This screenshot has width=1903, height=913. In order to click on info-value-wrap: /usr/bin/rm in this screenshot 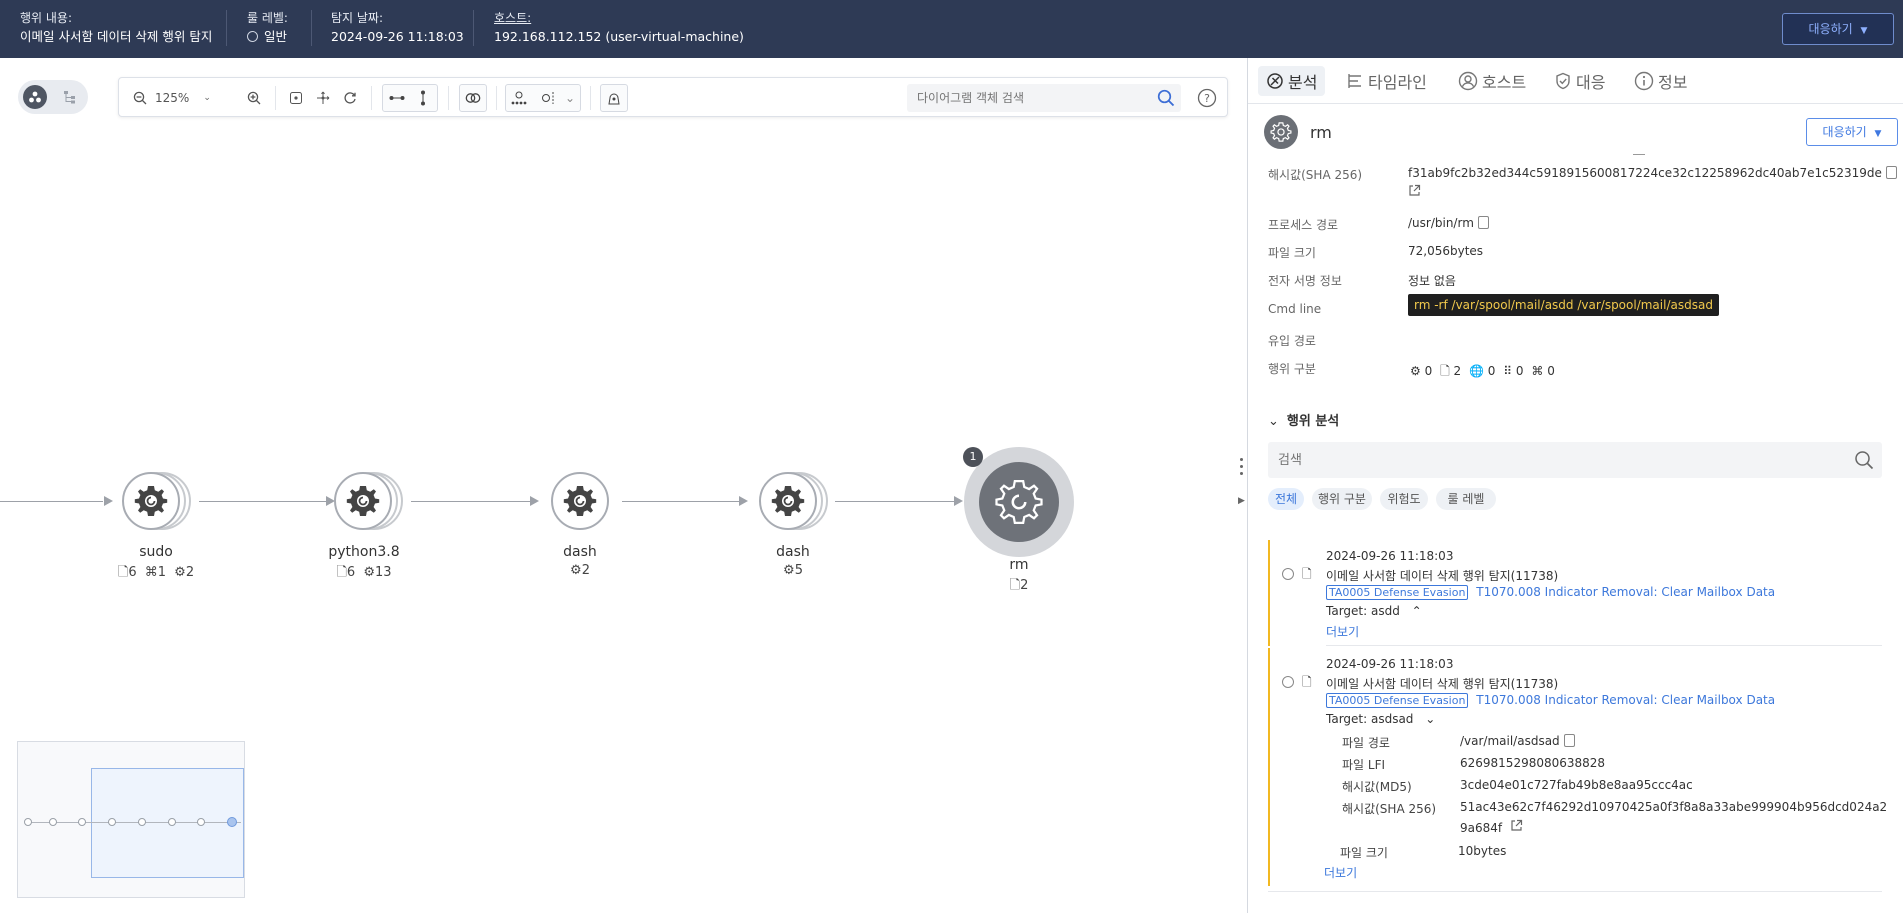, I will do `click(1448, 223)`.